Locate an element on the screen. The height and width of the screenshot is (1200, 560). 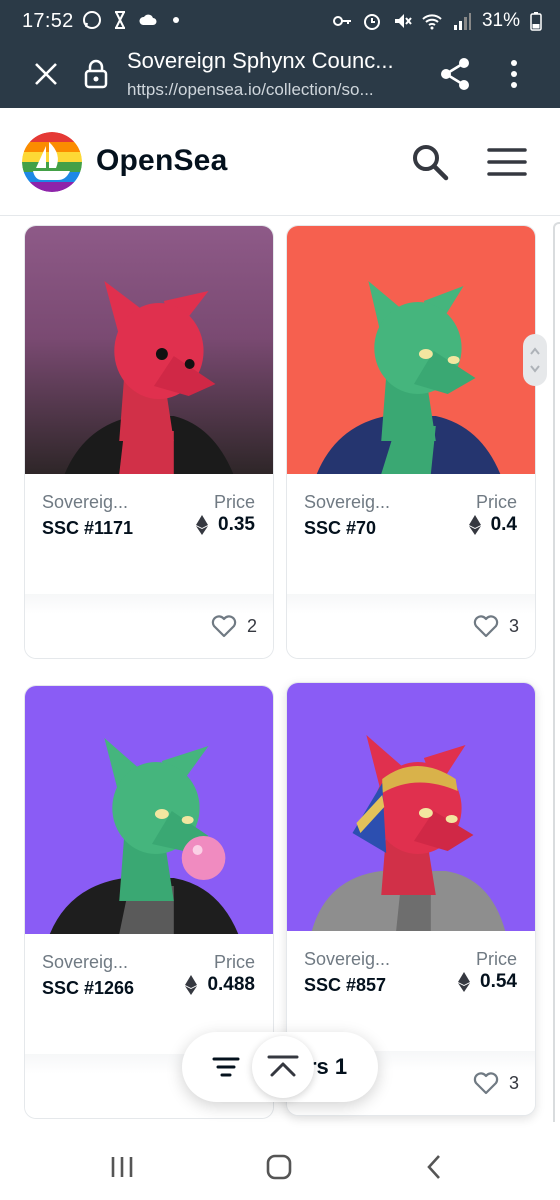
share-icon is located at coordinates (455, 74).